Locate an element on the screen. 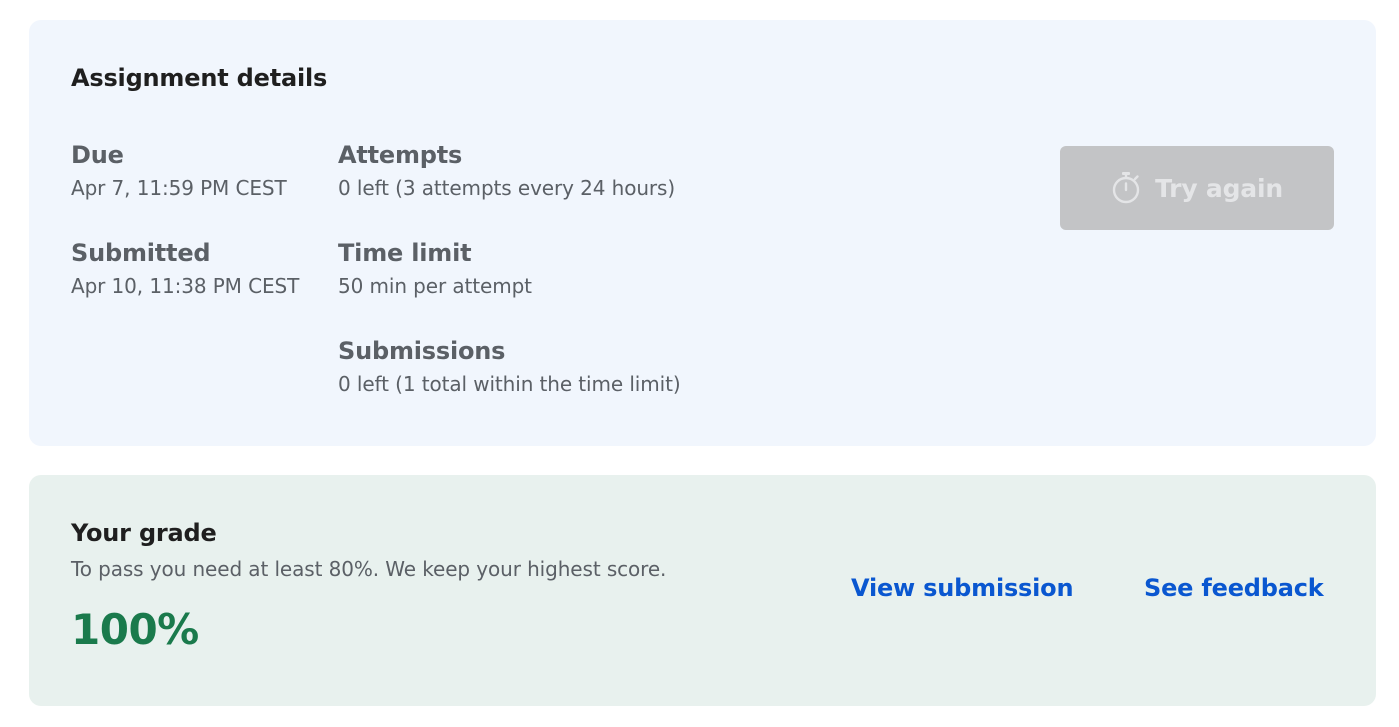 The image size is (1399, 727). your-grade-title: Your grade is located at coordinates (144, 533).